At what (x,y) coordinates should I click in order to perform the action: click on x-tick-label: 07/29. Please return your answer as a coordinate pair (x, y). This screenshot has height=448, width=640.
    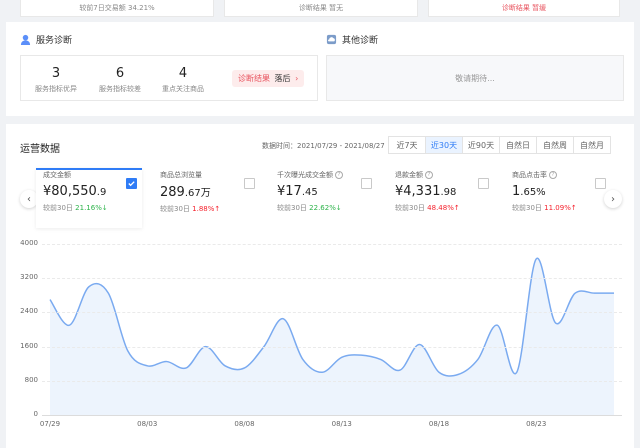
    Looking at the image, I should click on (50, 424).